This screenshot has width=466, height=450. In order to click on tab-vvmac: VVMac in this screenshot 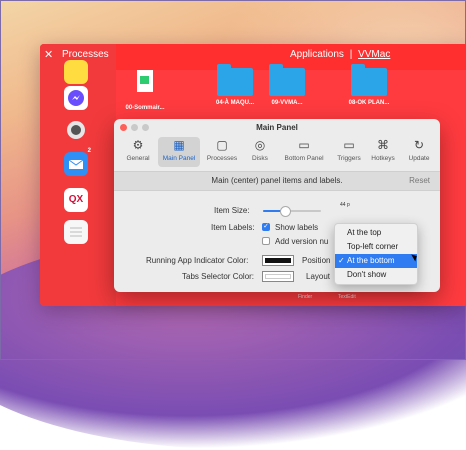, I will do `click(374, 54)`.